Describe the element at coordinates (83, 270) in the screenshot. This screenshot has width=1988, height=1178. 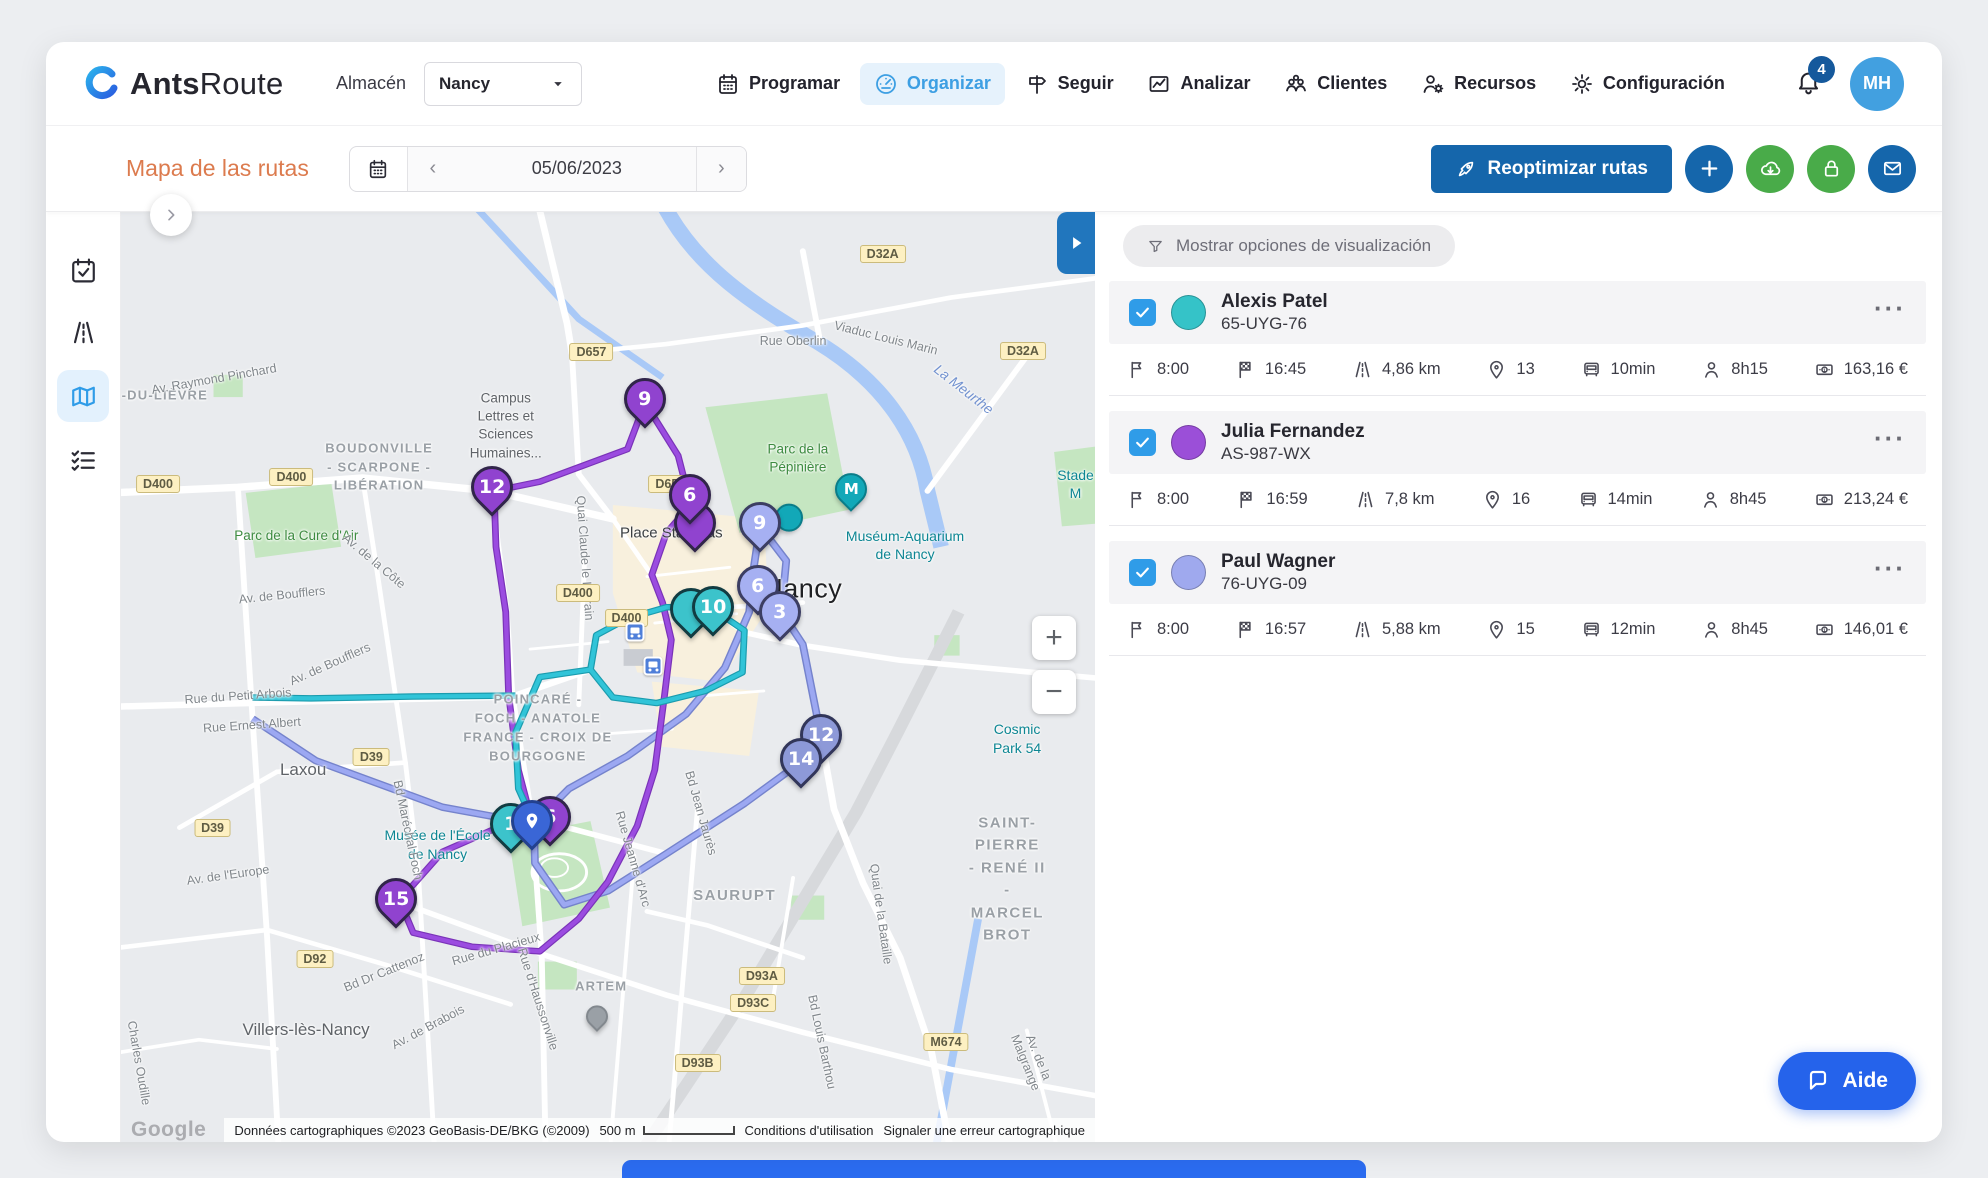
I see `sidebar-item-planning` at that location.